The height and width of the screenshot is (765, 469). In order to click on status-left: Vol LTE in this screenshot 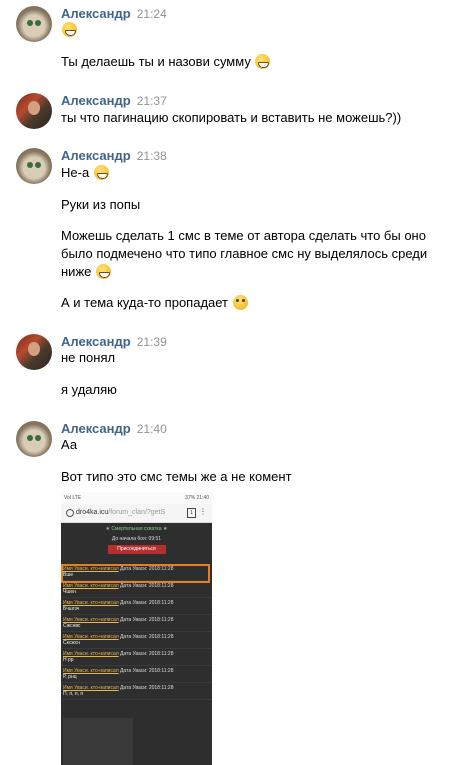, I will do `click(73, 498)`.